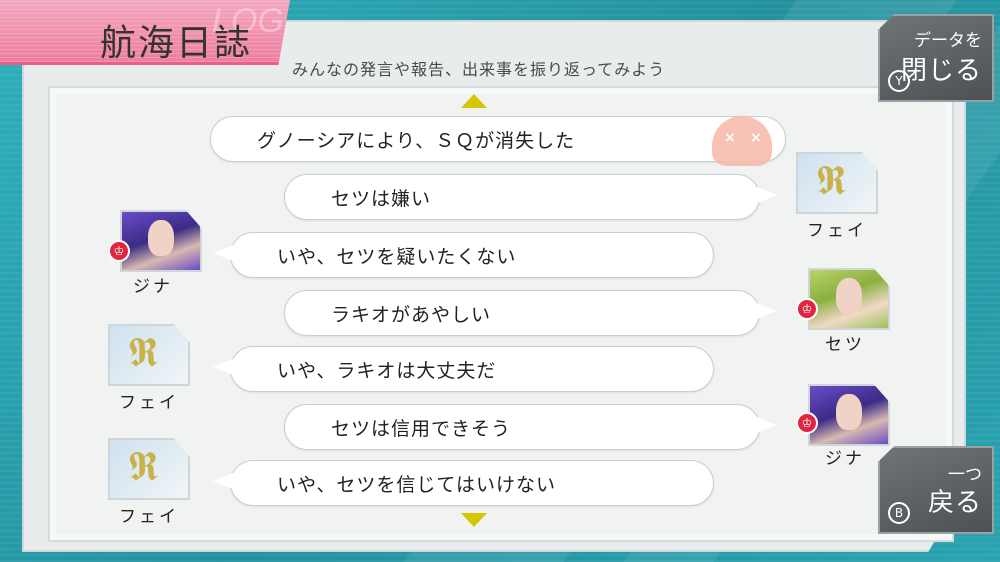 The width and height of the screenshot is (1000, 562). Describe the element at coordinates (397, 256) in the screenshot. I see `log-message-text: いや、セツを疑いたくない` at that location.